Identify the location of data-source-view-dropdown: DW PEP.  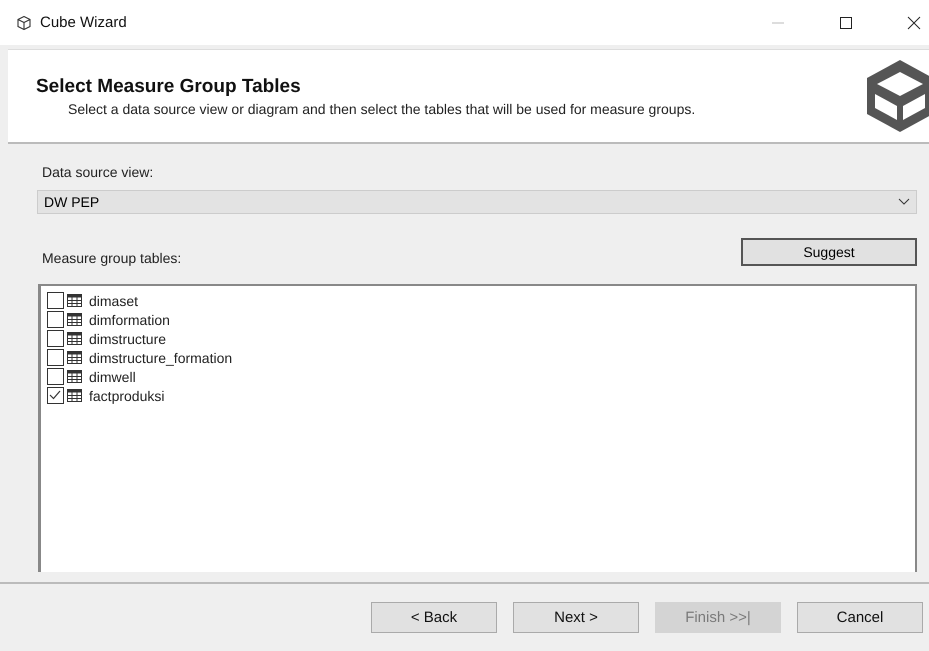
(477, 202).